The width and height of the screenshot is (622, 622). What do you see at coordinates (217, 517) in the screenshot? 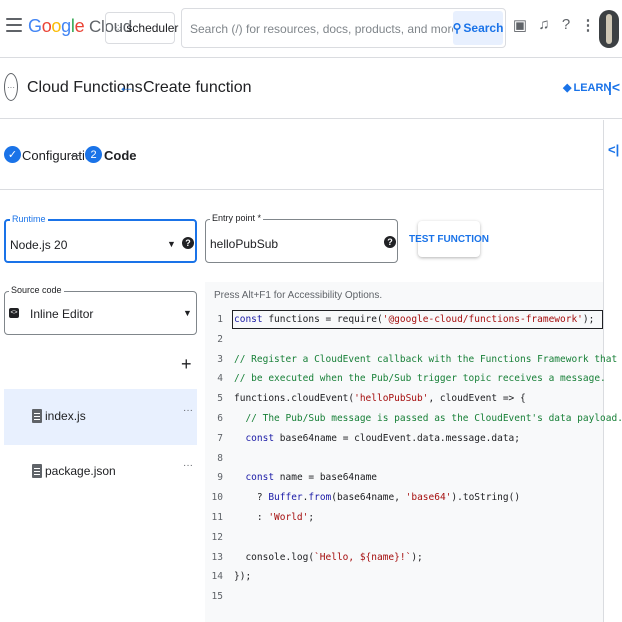
I see `line-number: 11` at bounding box center [217, 517].